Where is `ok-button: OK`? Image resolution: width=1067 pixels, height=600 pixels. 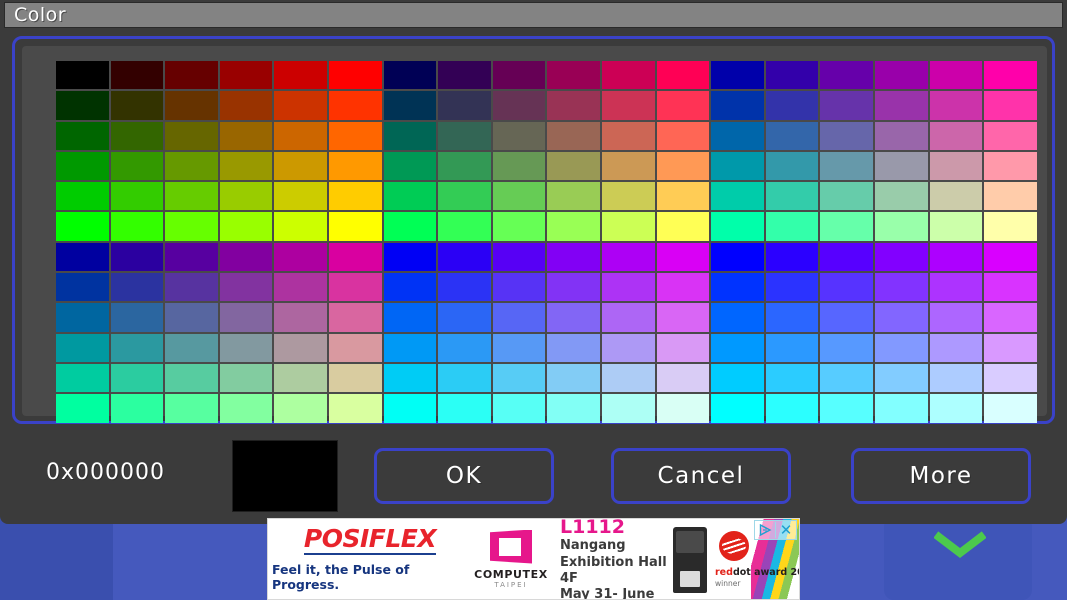 ok-button: OK is located at coordinates (464, 476).